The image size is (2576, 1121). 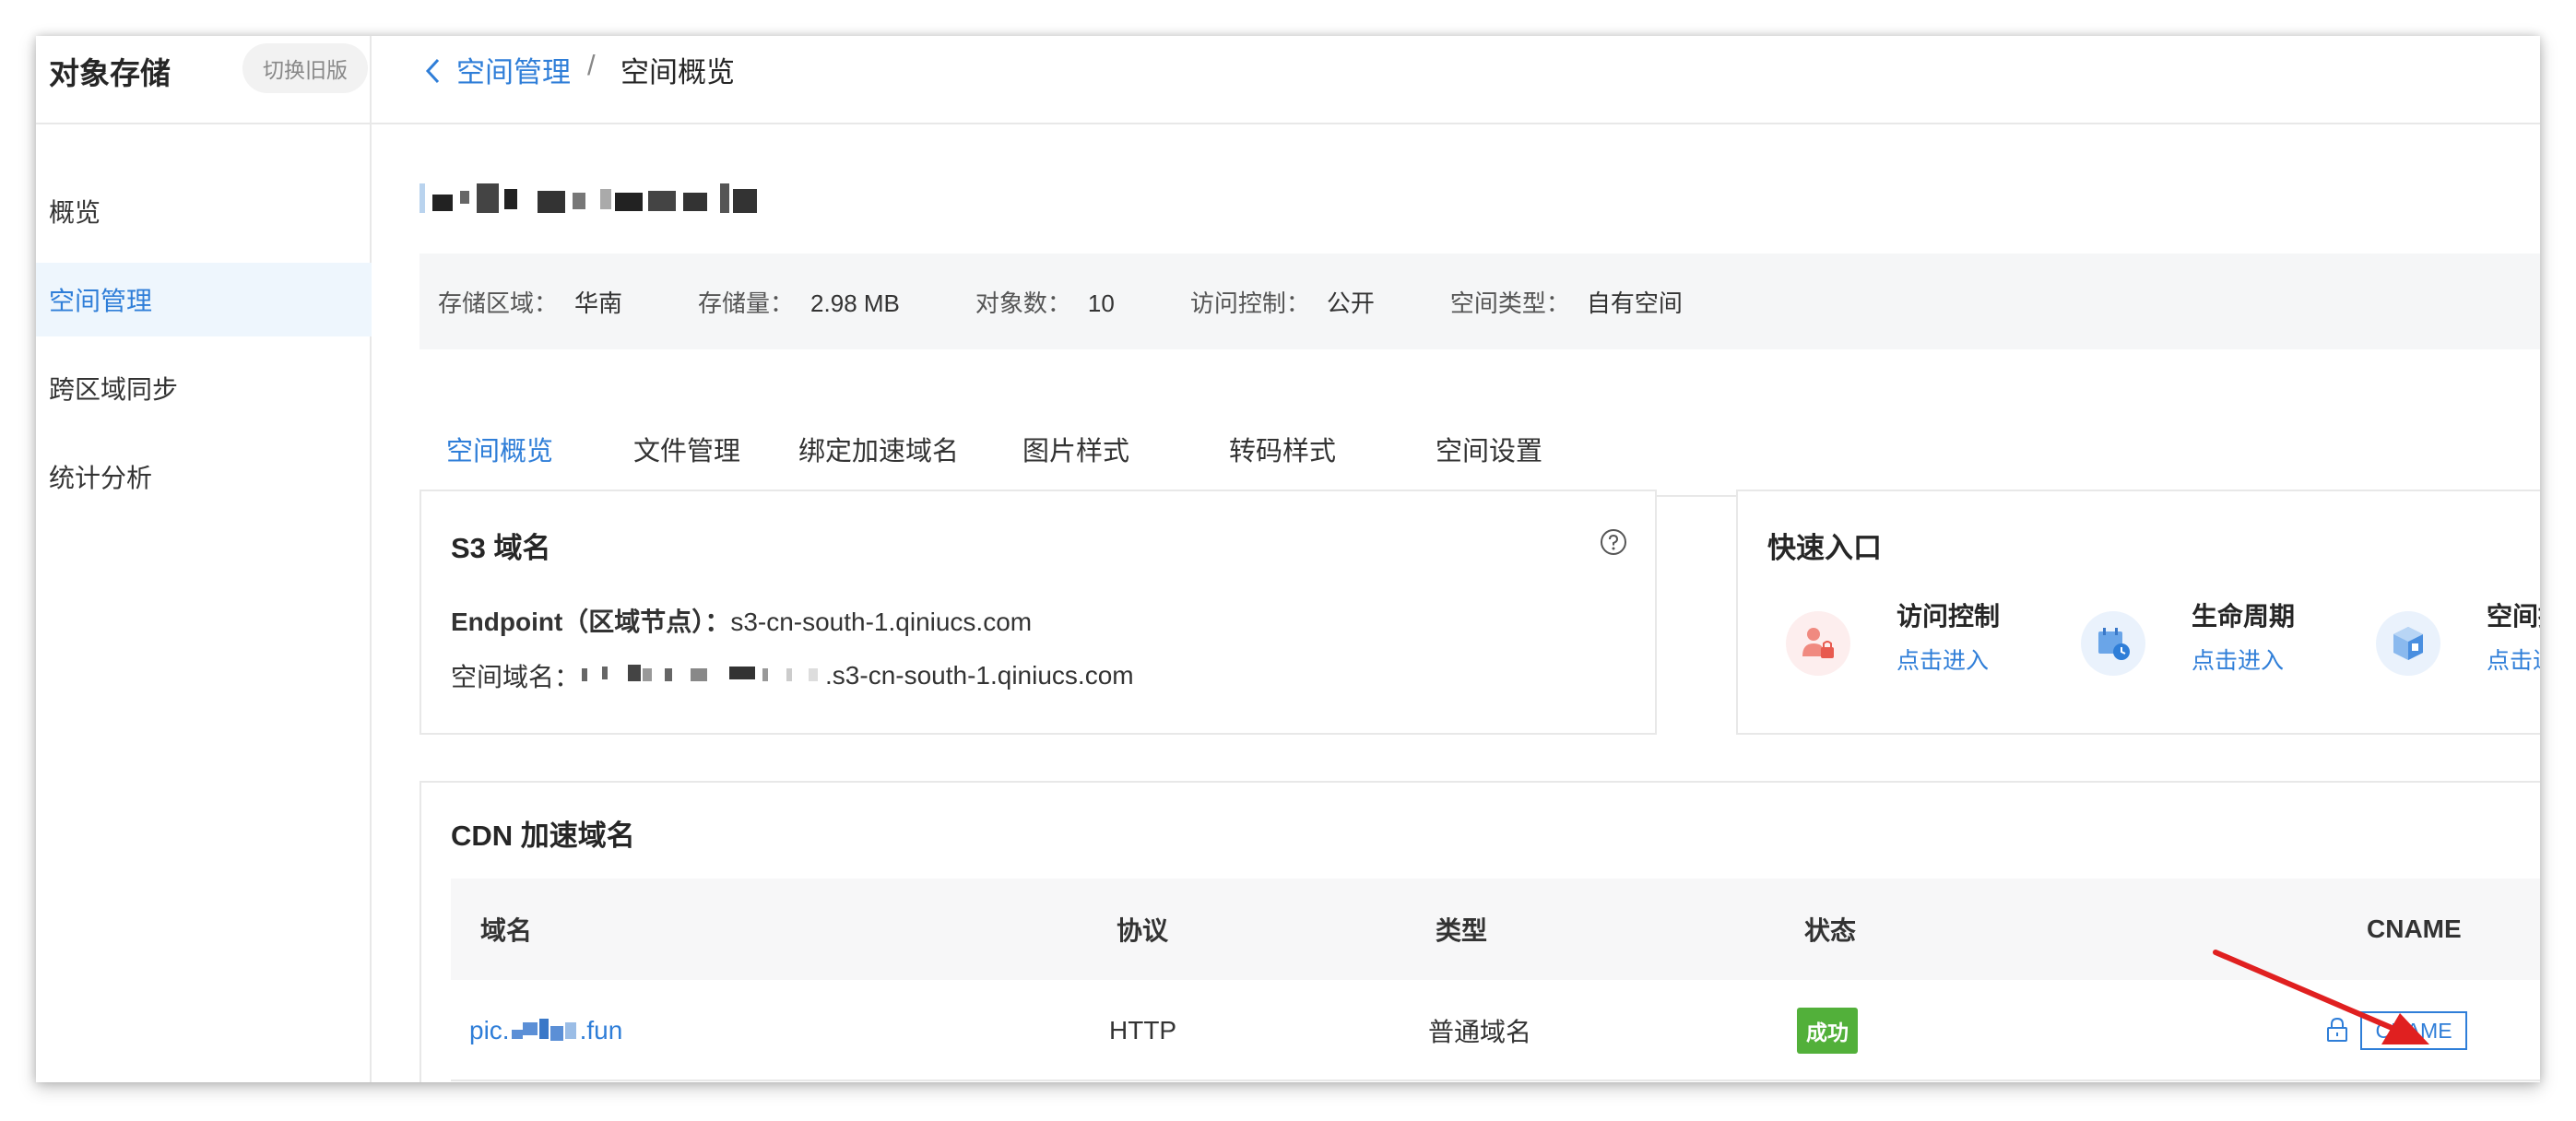 What do you see at coordinates (677, 72) in the screenshot?
I see `breadcrumb-current: 空间概览` at bounding box center [677, 72].